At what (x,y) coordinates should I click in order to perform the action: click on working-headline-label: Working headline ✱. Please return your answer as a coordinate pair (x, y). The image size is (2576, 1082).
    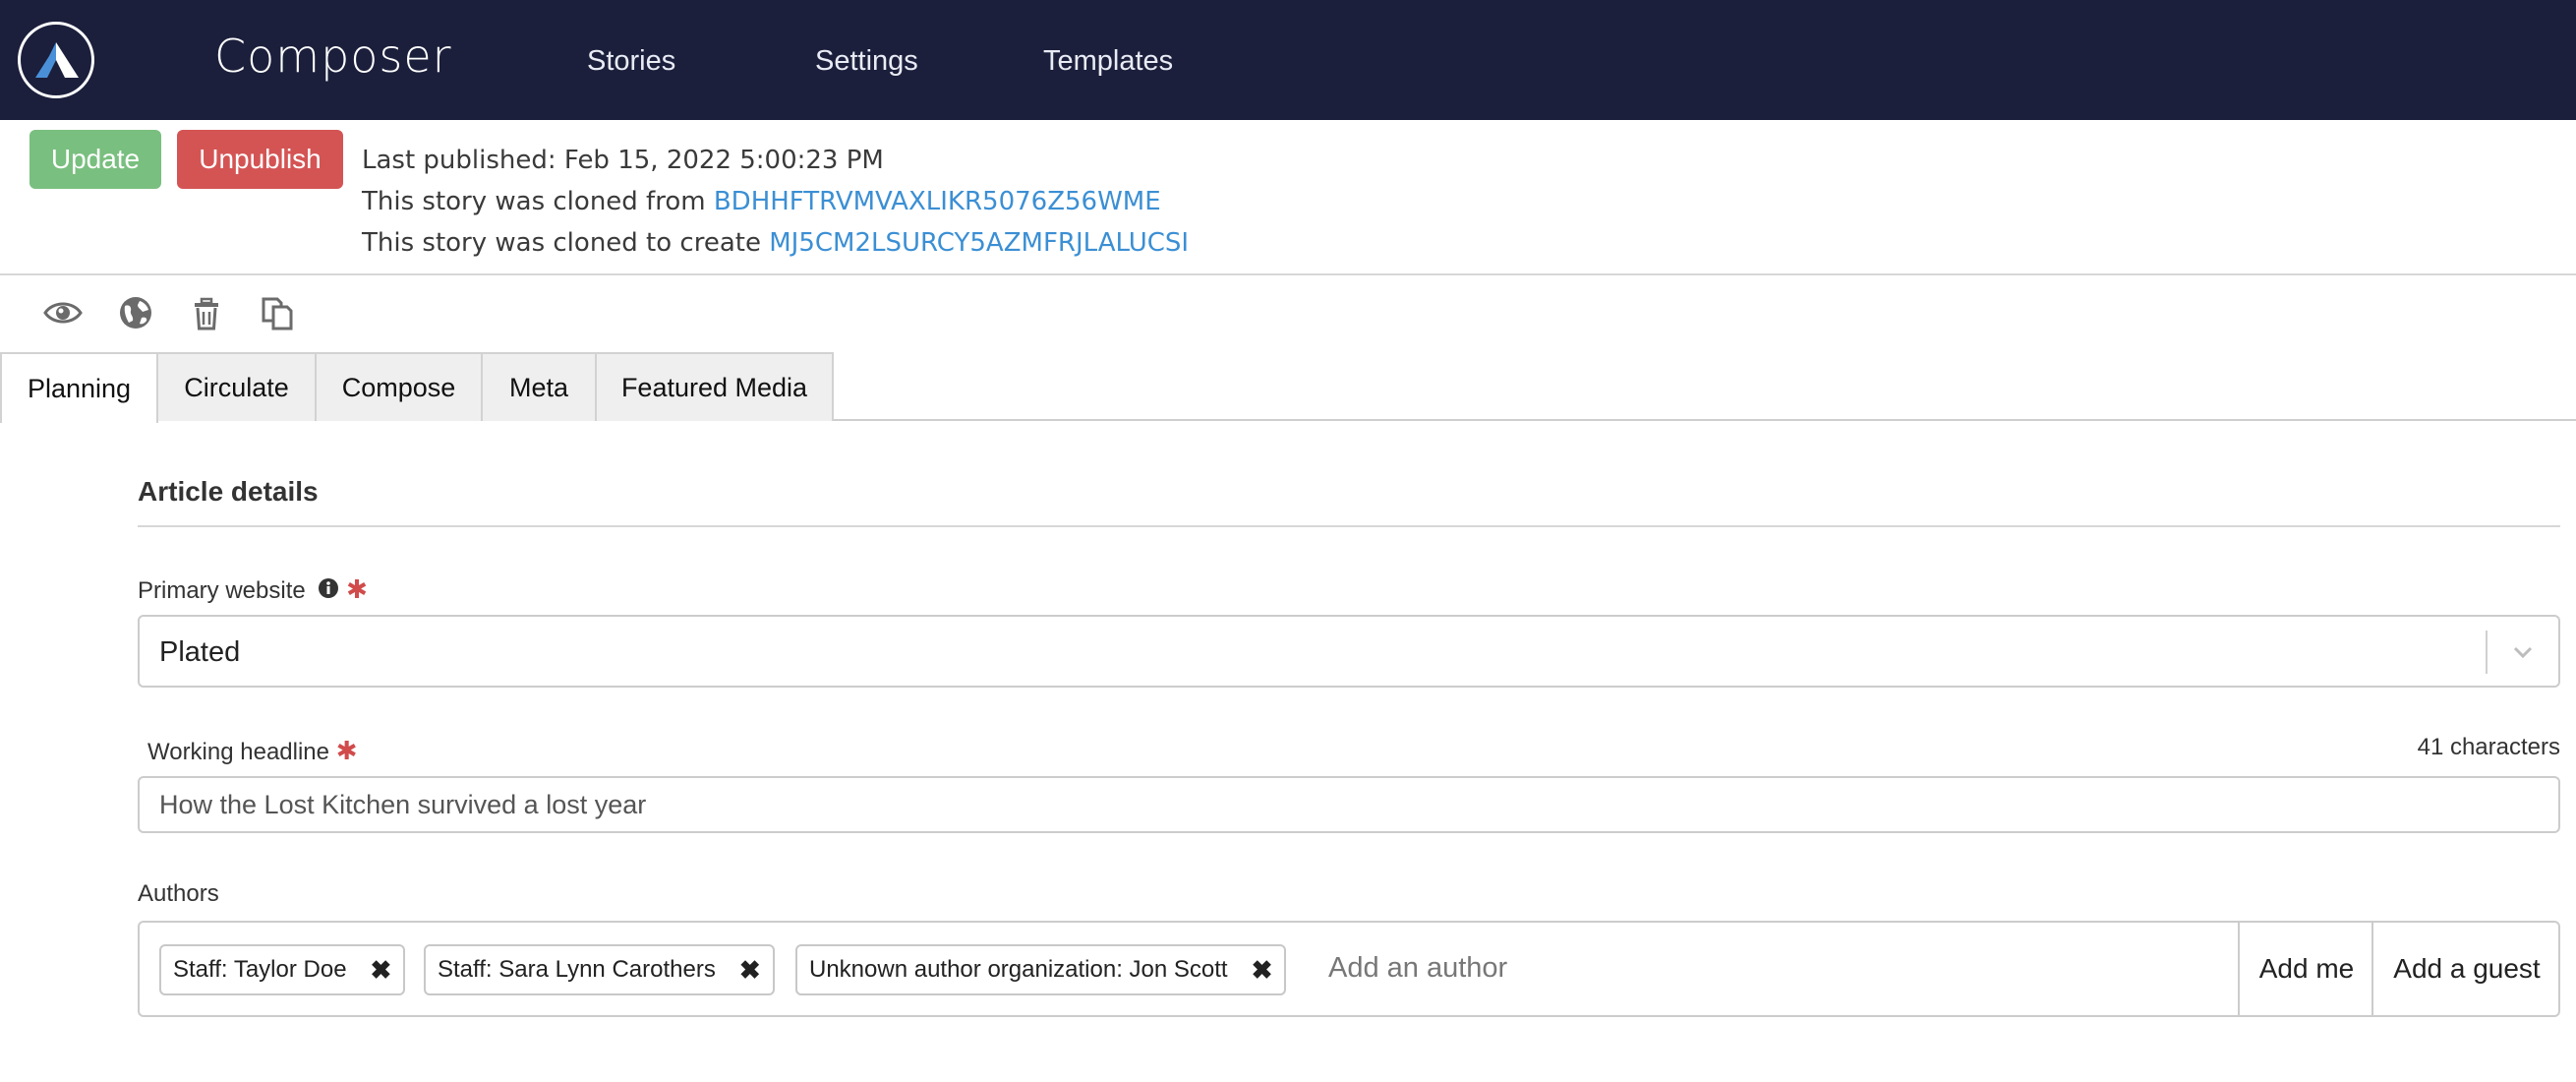
    Looking at the image, I should click on (252, 751).